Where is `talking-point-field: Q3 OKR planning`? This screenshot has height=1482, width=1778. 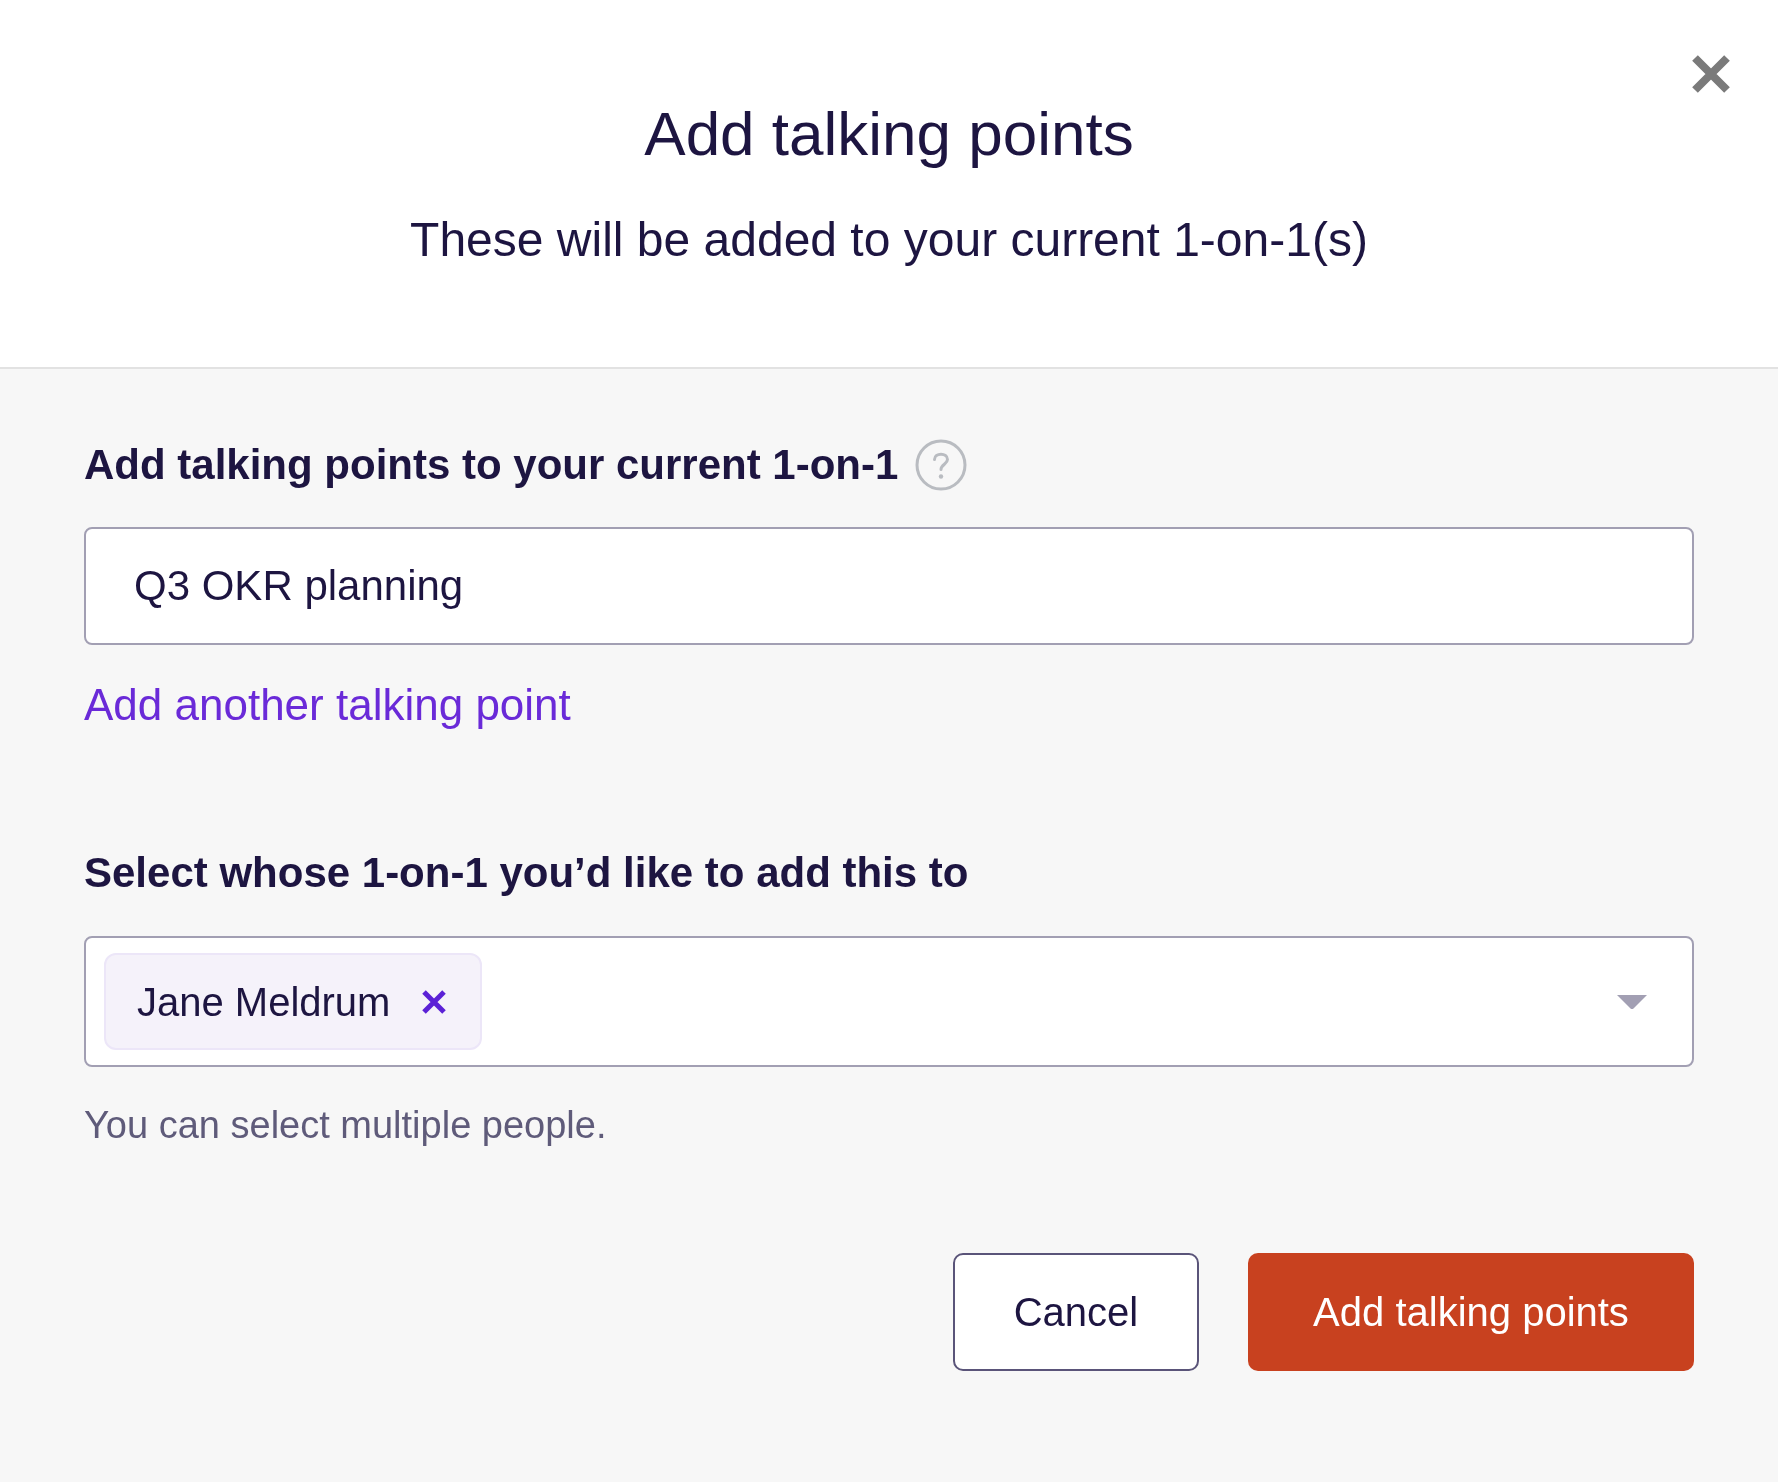 talking-point-field: Q3 OKR planning is located at coordinates (889, 586).